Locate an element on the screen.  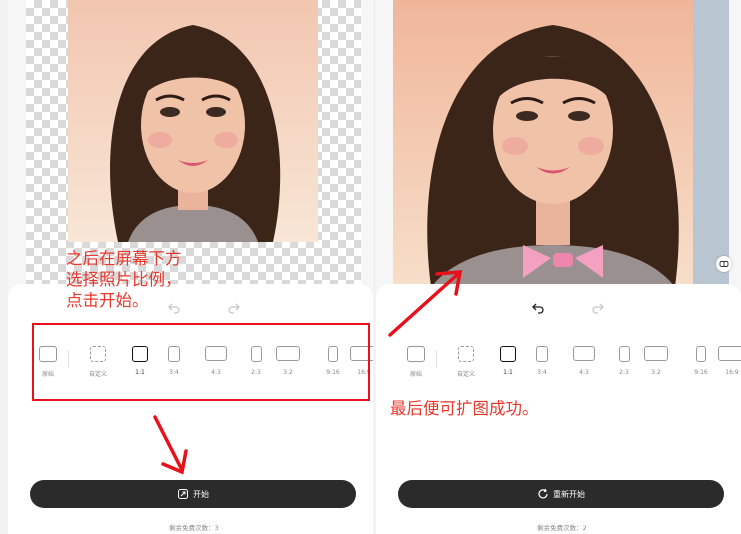
refresh-icon is located at coordinates (543, 493).